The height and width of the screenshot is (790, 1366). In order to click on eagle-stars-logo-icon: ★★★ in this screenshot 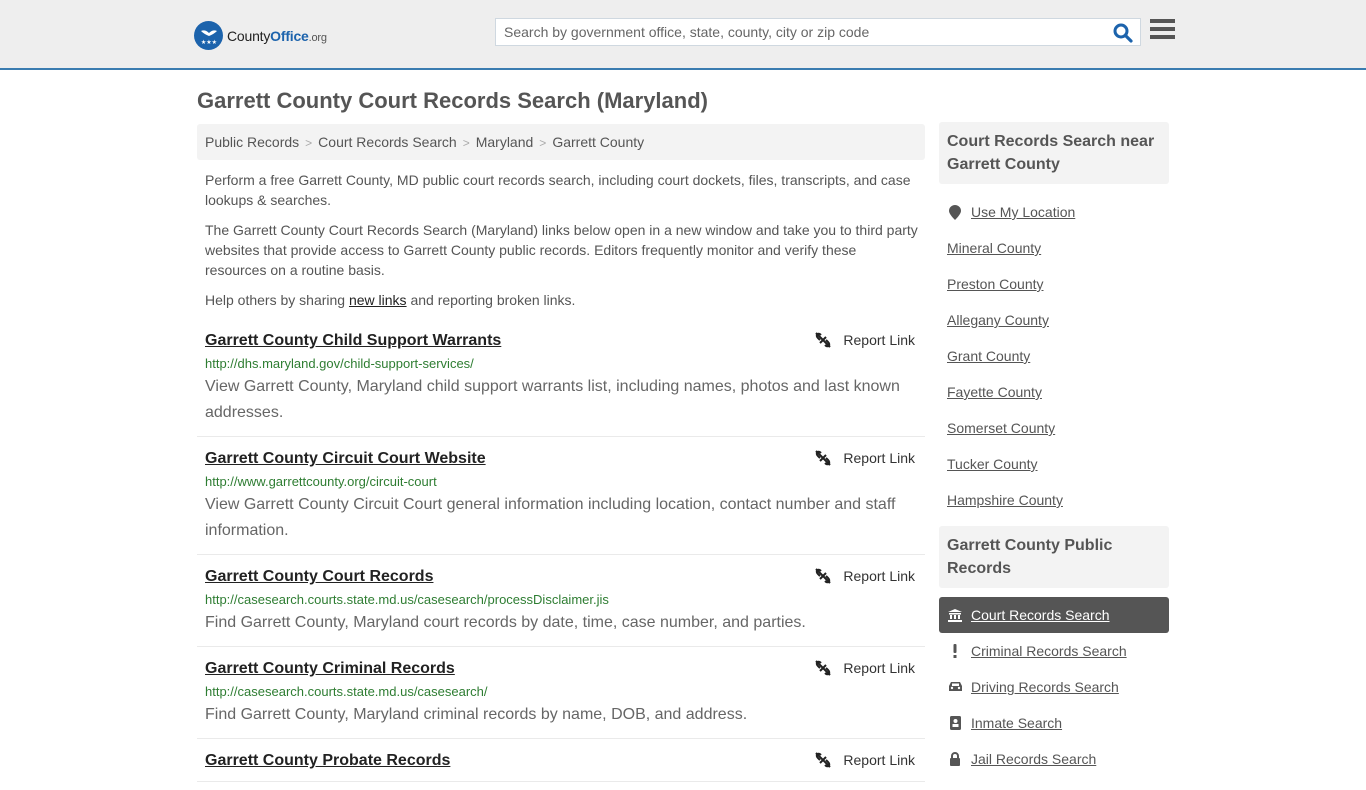, I will do `click(208, 35)`.